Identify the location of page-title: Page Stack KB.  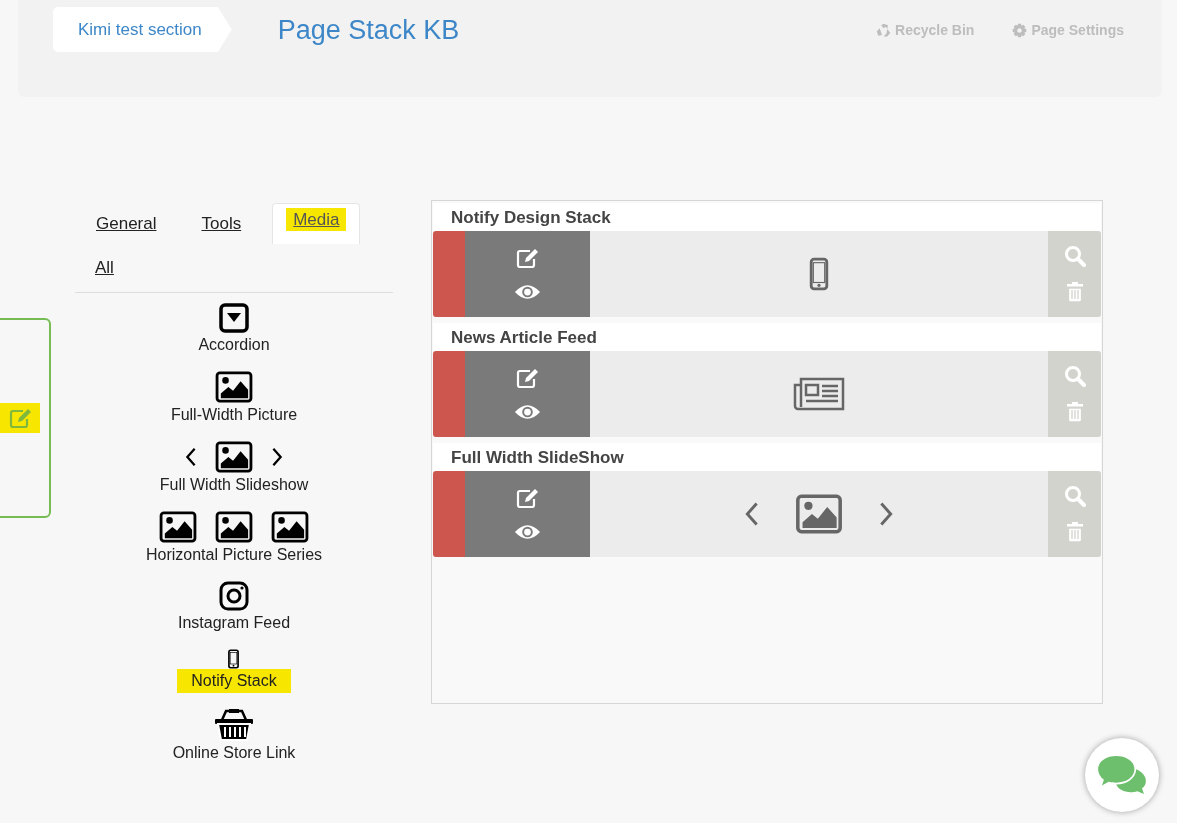
(368, 30).